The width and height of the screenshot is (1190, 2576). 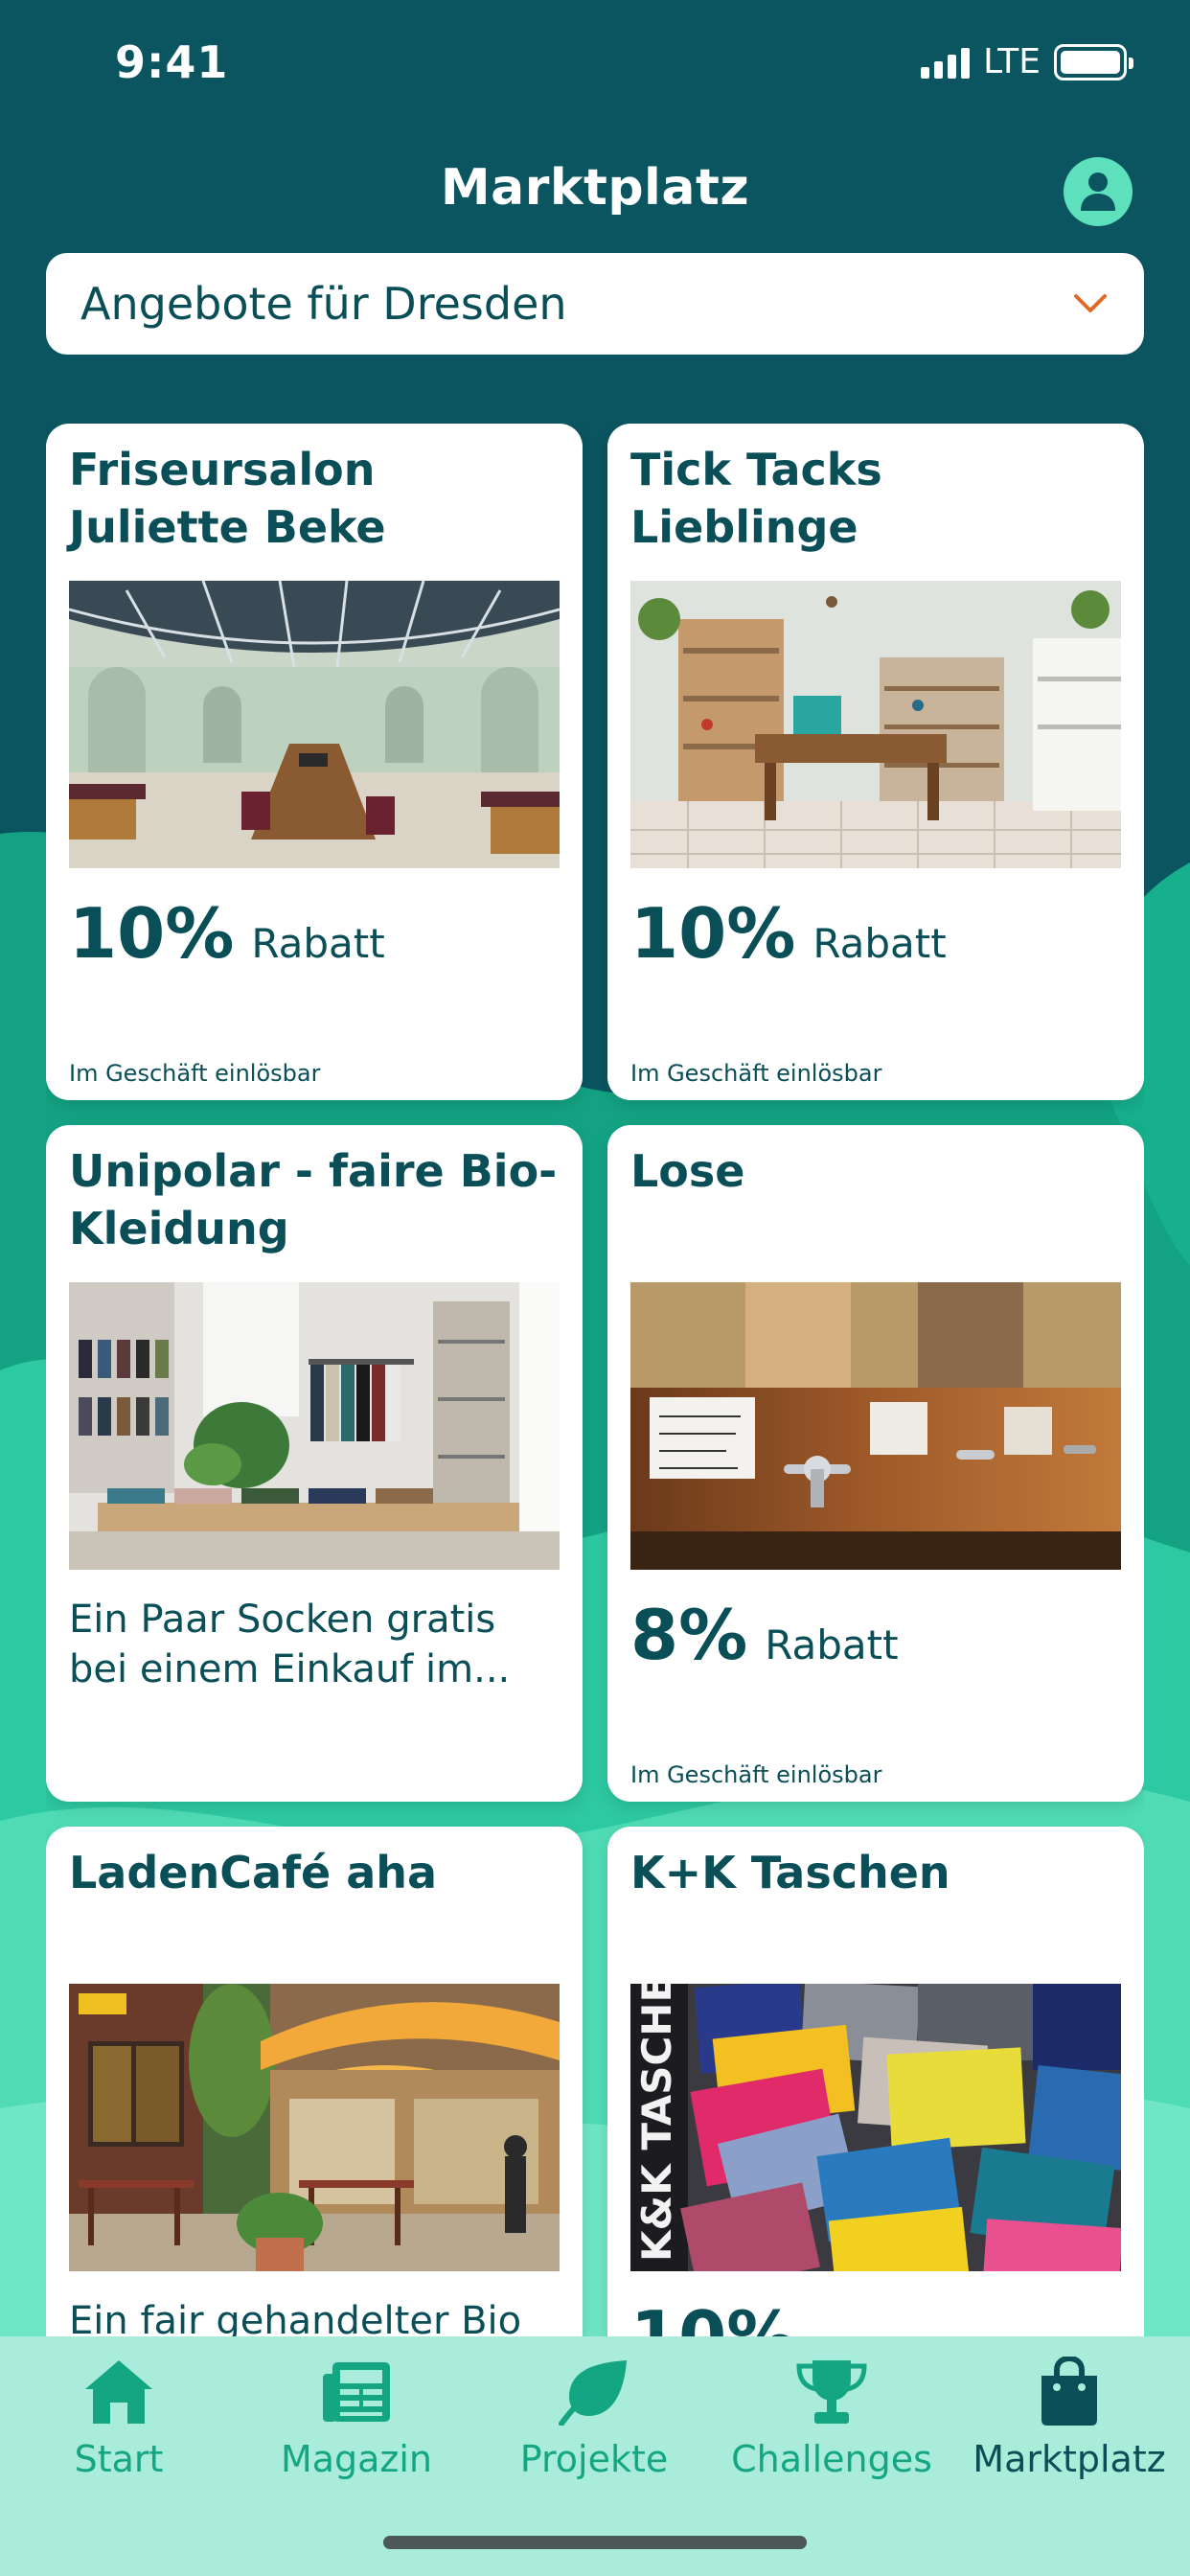 I want to click on trophy-icon, so click(x=832, y=2392).